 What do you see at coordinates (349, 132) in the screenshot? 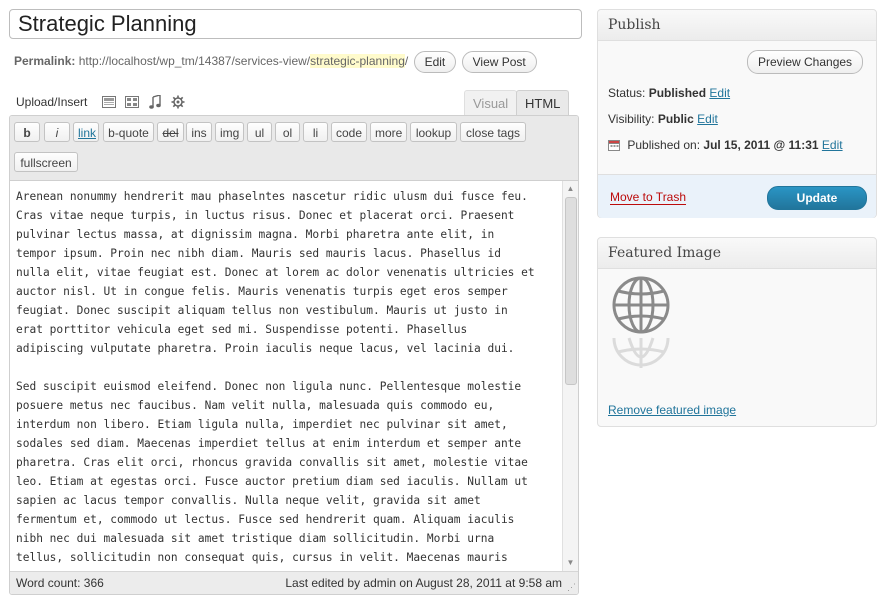
I see `code-button: code` at bounding box center [349, 132].